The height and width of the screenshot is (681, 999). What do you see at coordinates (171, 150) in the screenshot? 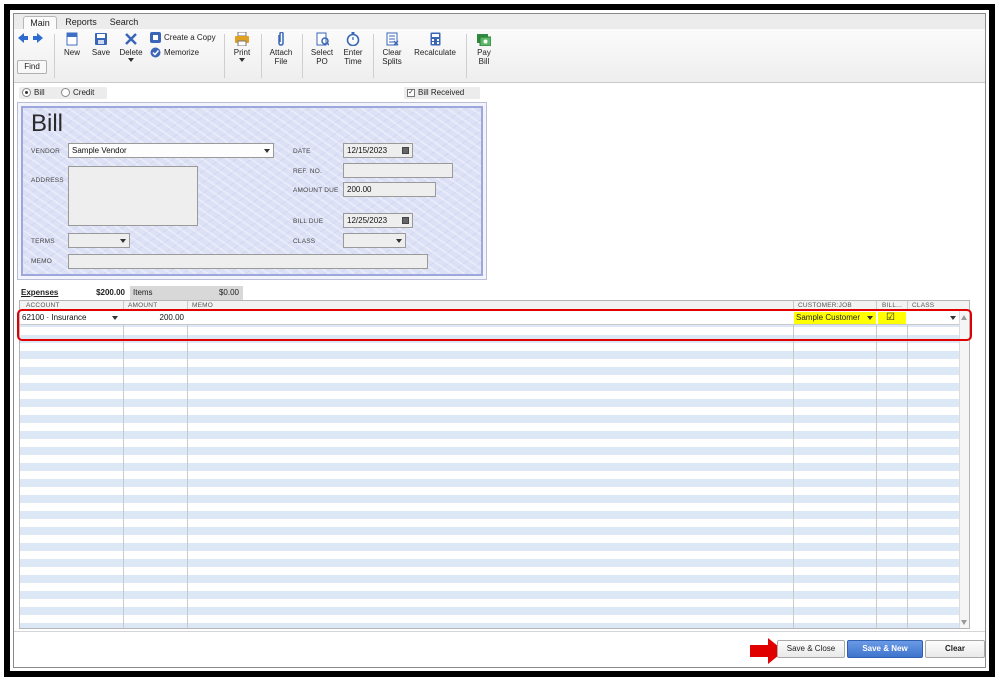
I see `vendor-dropdown: Sample Vendor` at bounding box center [171, 150].